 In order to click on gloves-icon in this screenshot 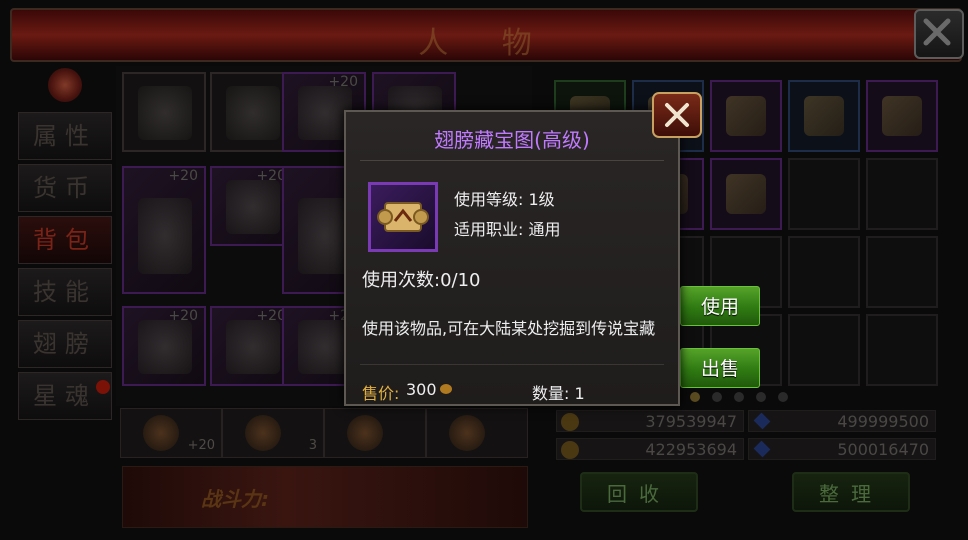, I will do `click(165, 347)`.